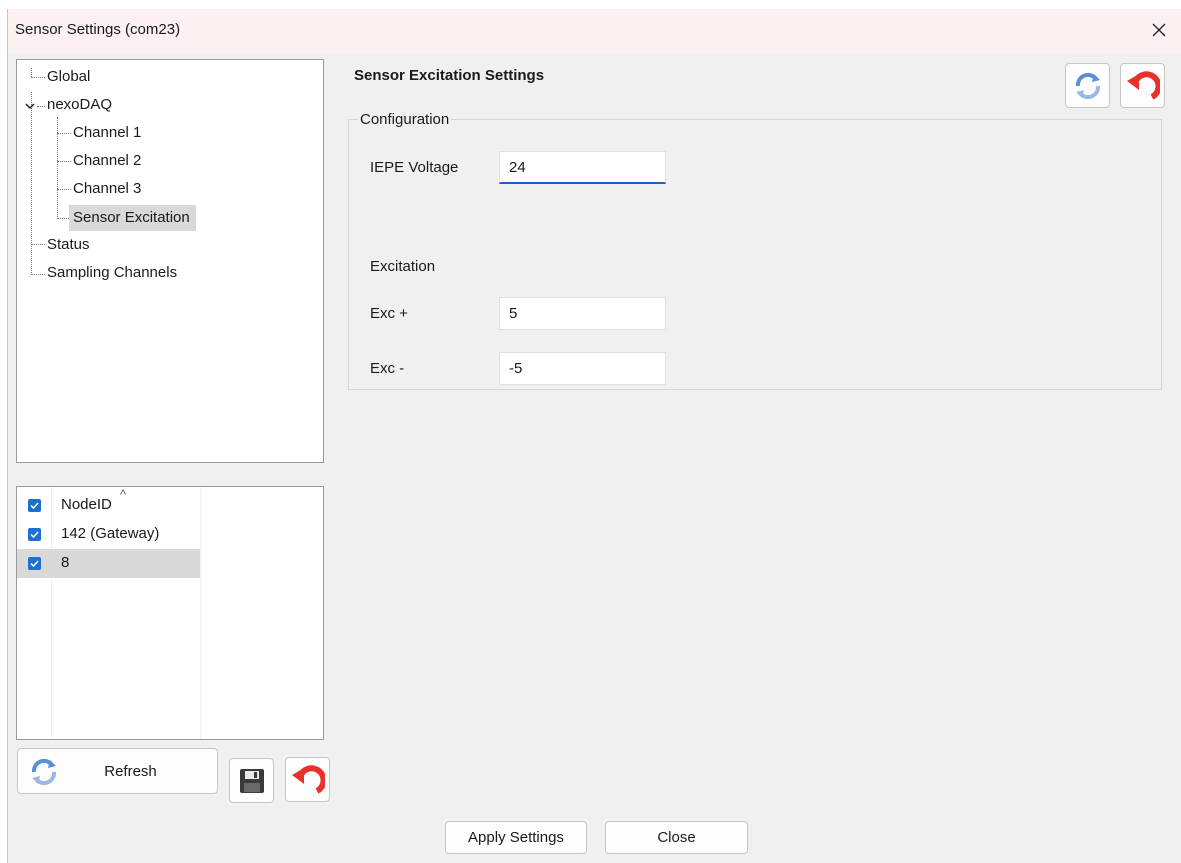 The width and height of the screenshot is (1181, 863). What do you see at coordinates (107, 133) in the screenshot?
I see `tree-item-channel-1: Channel 1` at bounding box center [107, 133].